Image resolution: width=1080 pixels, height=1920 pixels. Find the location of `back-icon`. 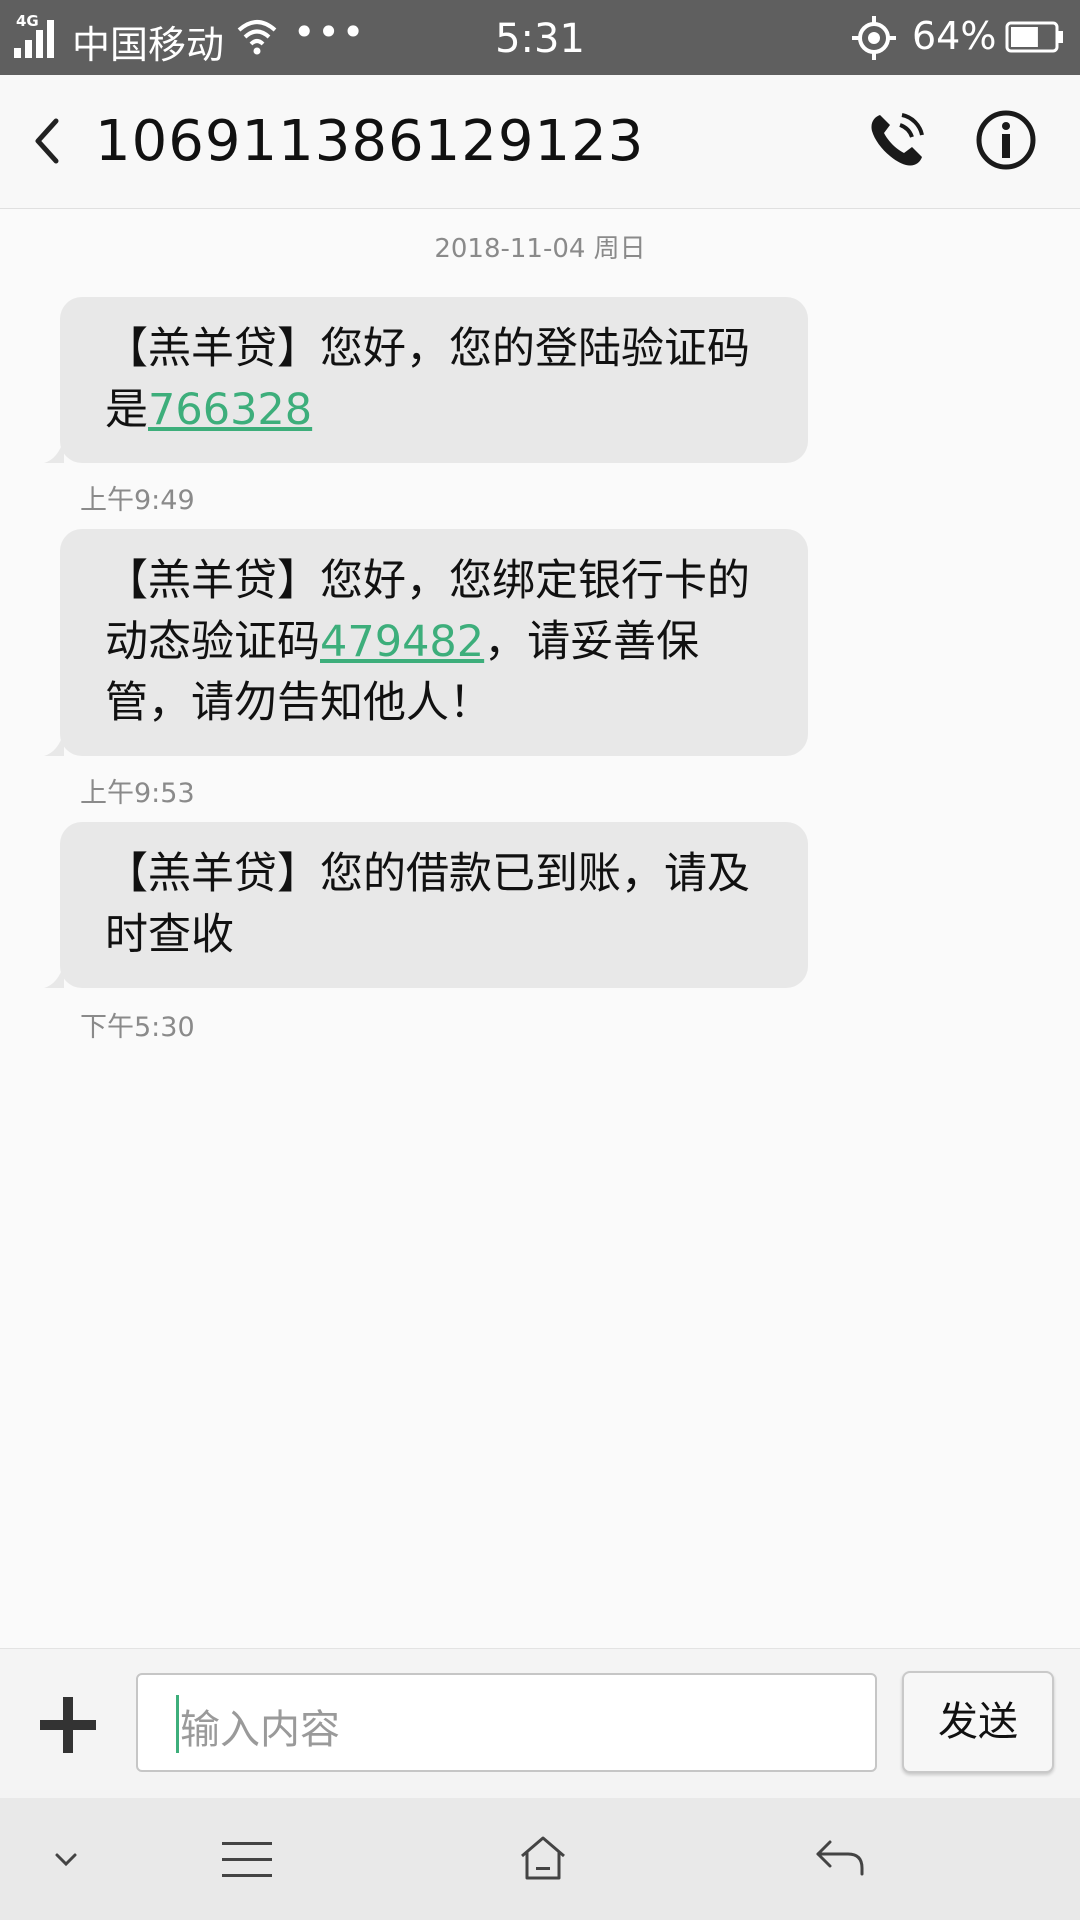

back-icon is located at coordinates (840, 1858).